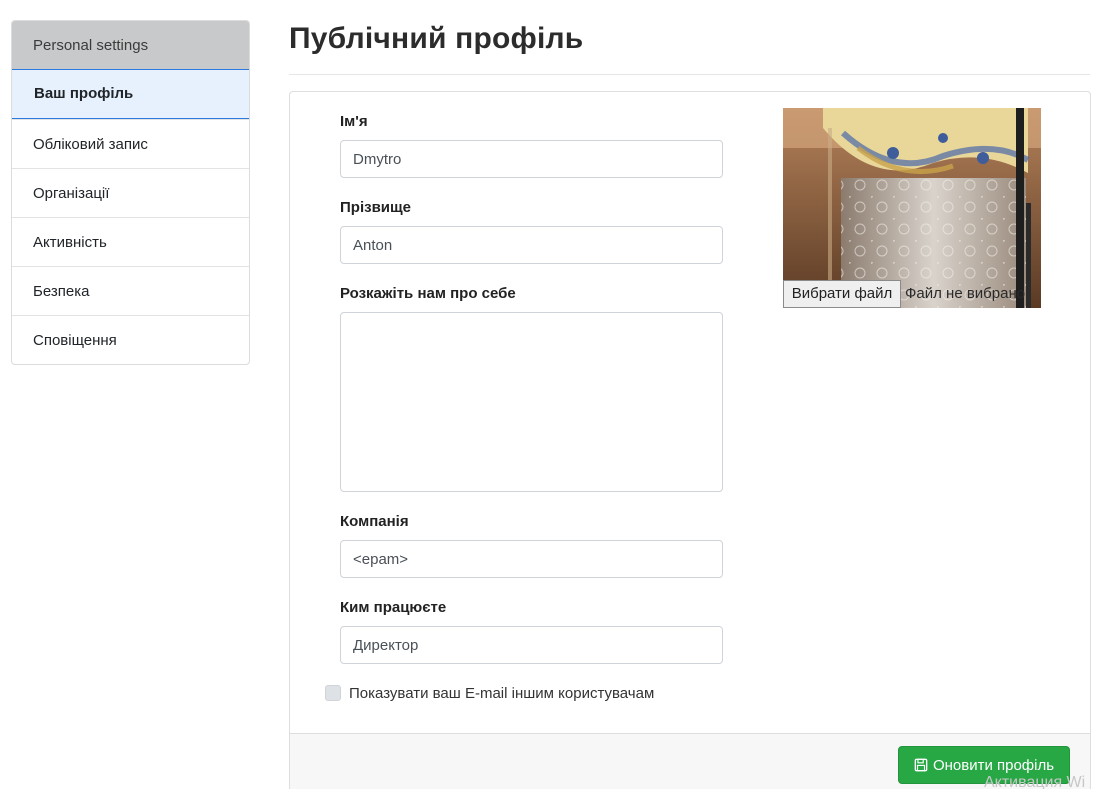  Describe the element at coordinates (354, 121) in the screenshot. I see `first-name-label: Ім'я` at that location.